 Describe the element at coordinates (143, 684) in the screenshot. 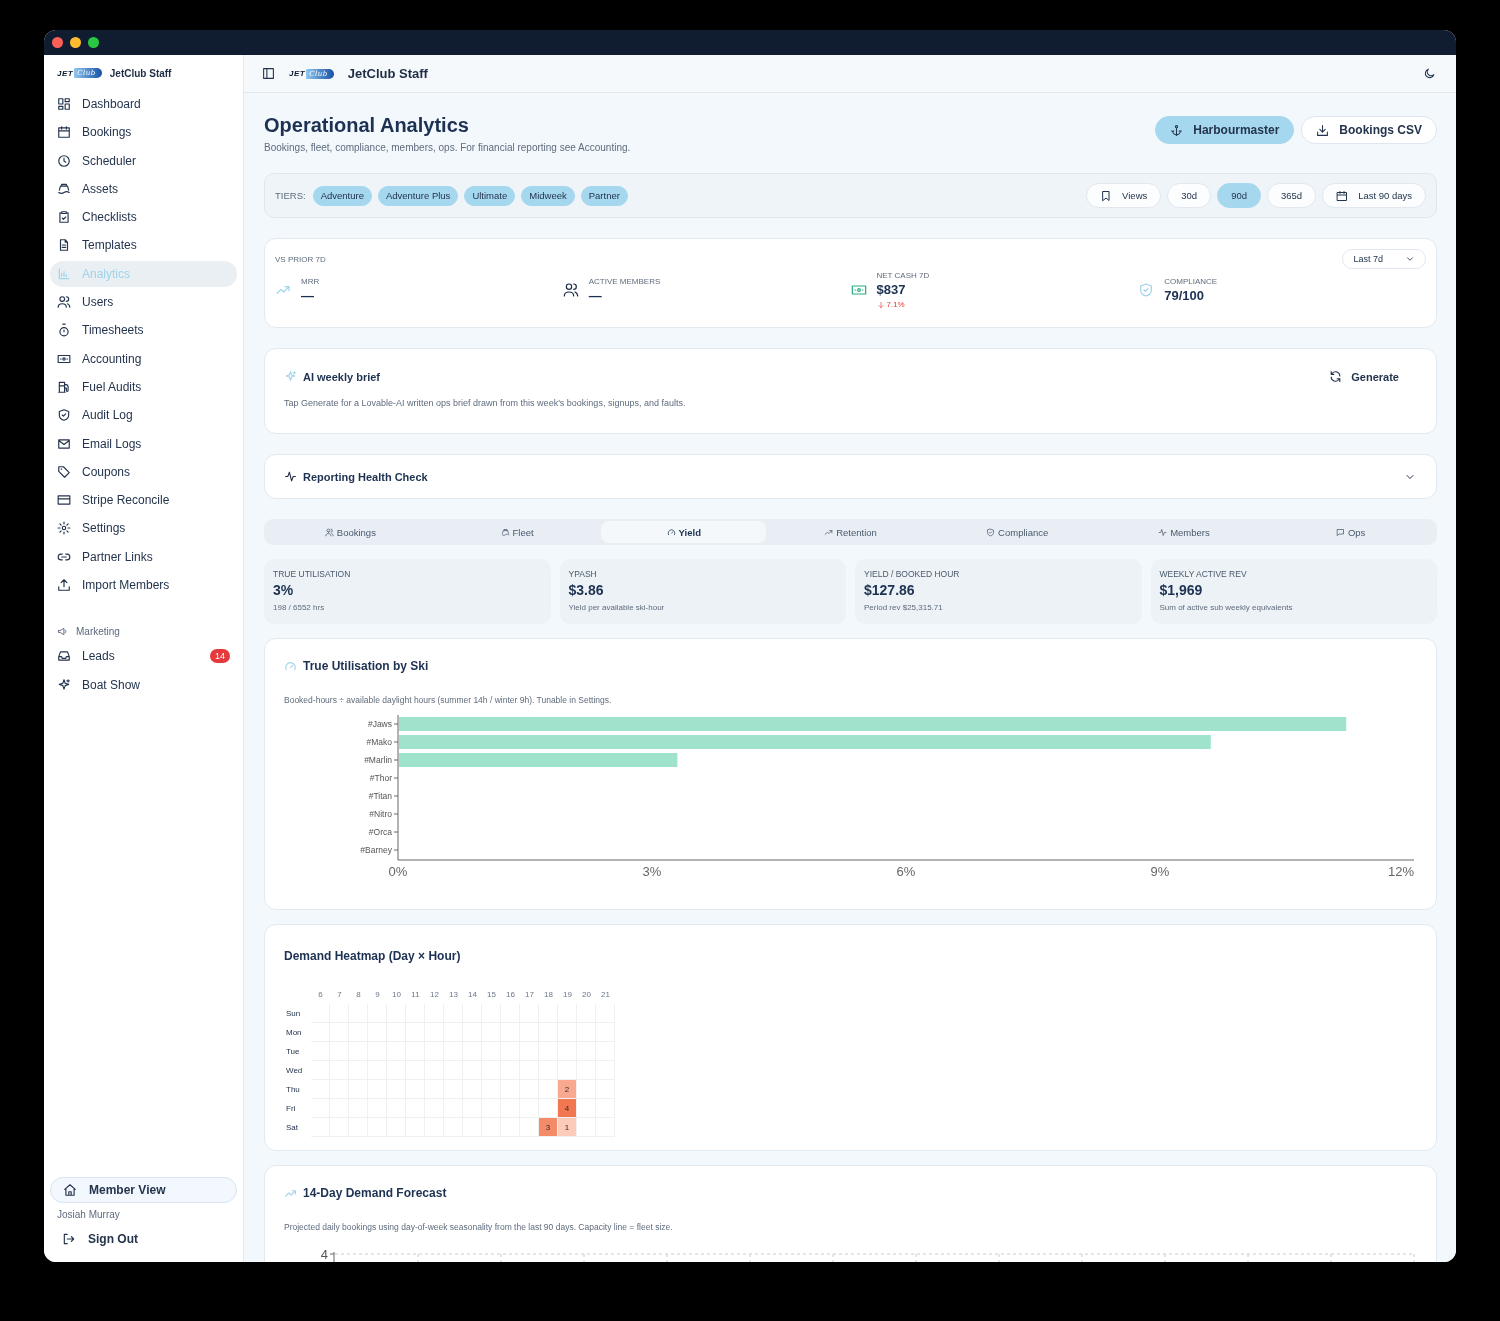

I see `sidebar-item: Boat Show` at that location.